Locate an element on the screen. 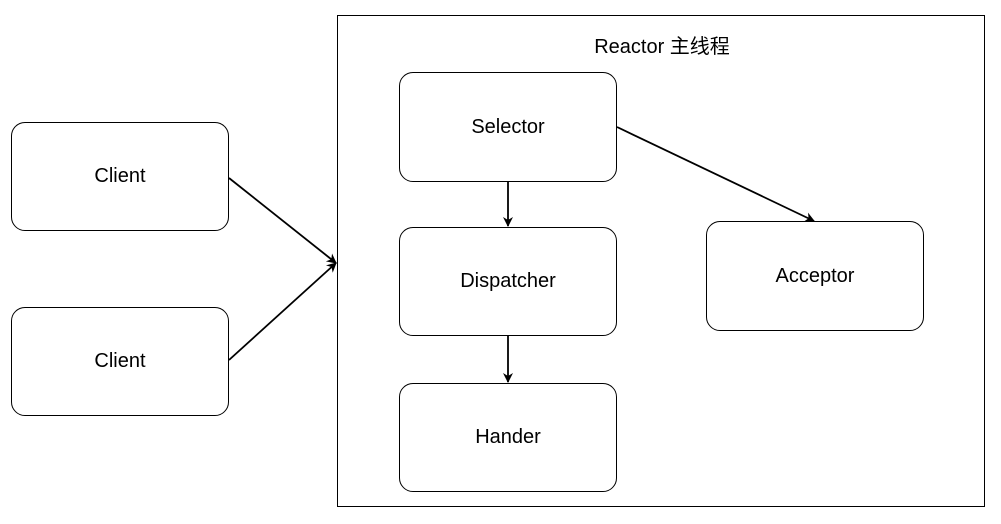 This screenshot has height=524, width=1001. edge-client2-to-reactor is located at coordinates (282, 311).